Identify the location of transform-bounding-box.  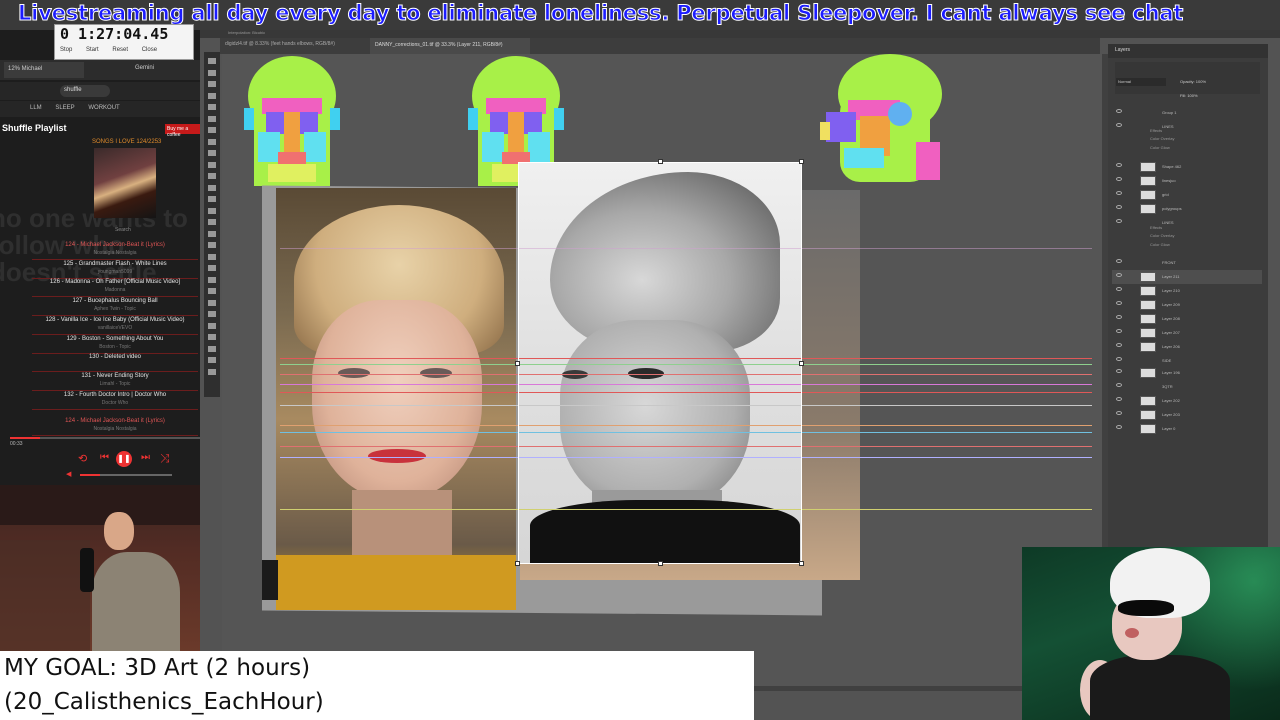
(660, 363).